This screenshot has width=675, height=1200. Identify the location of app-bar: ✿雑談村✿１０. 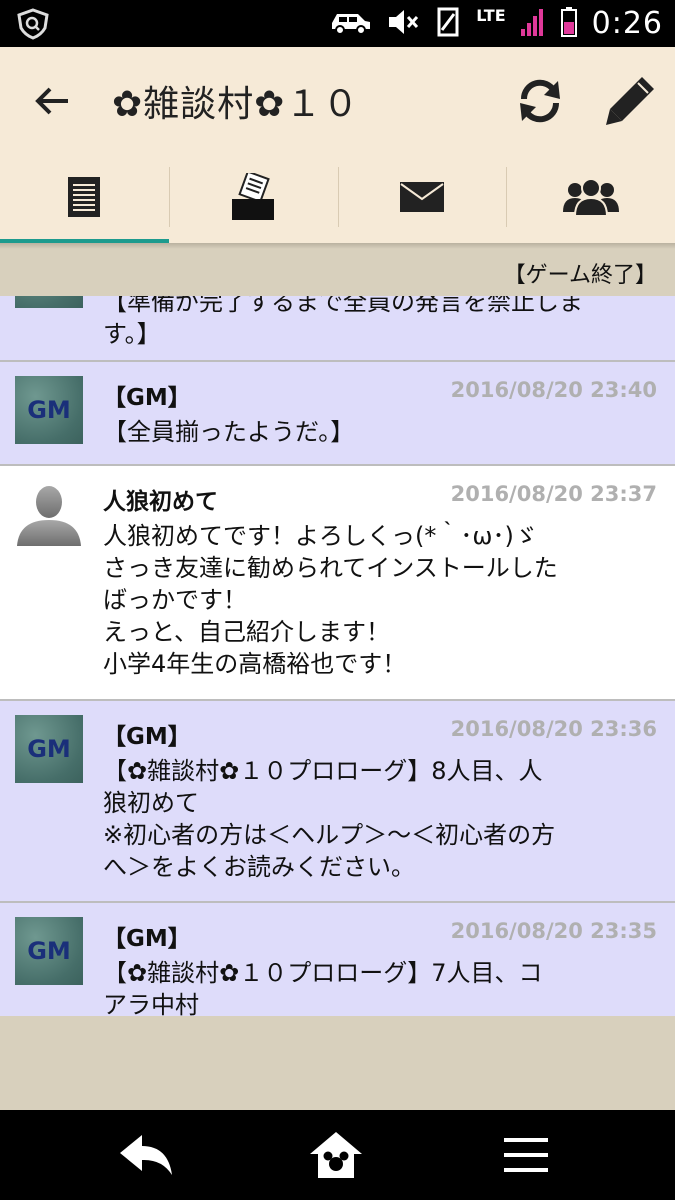
(337, 101).